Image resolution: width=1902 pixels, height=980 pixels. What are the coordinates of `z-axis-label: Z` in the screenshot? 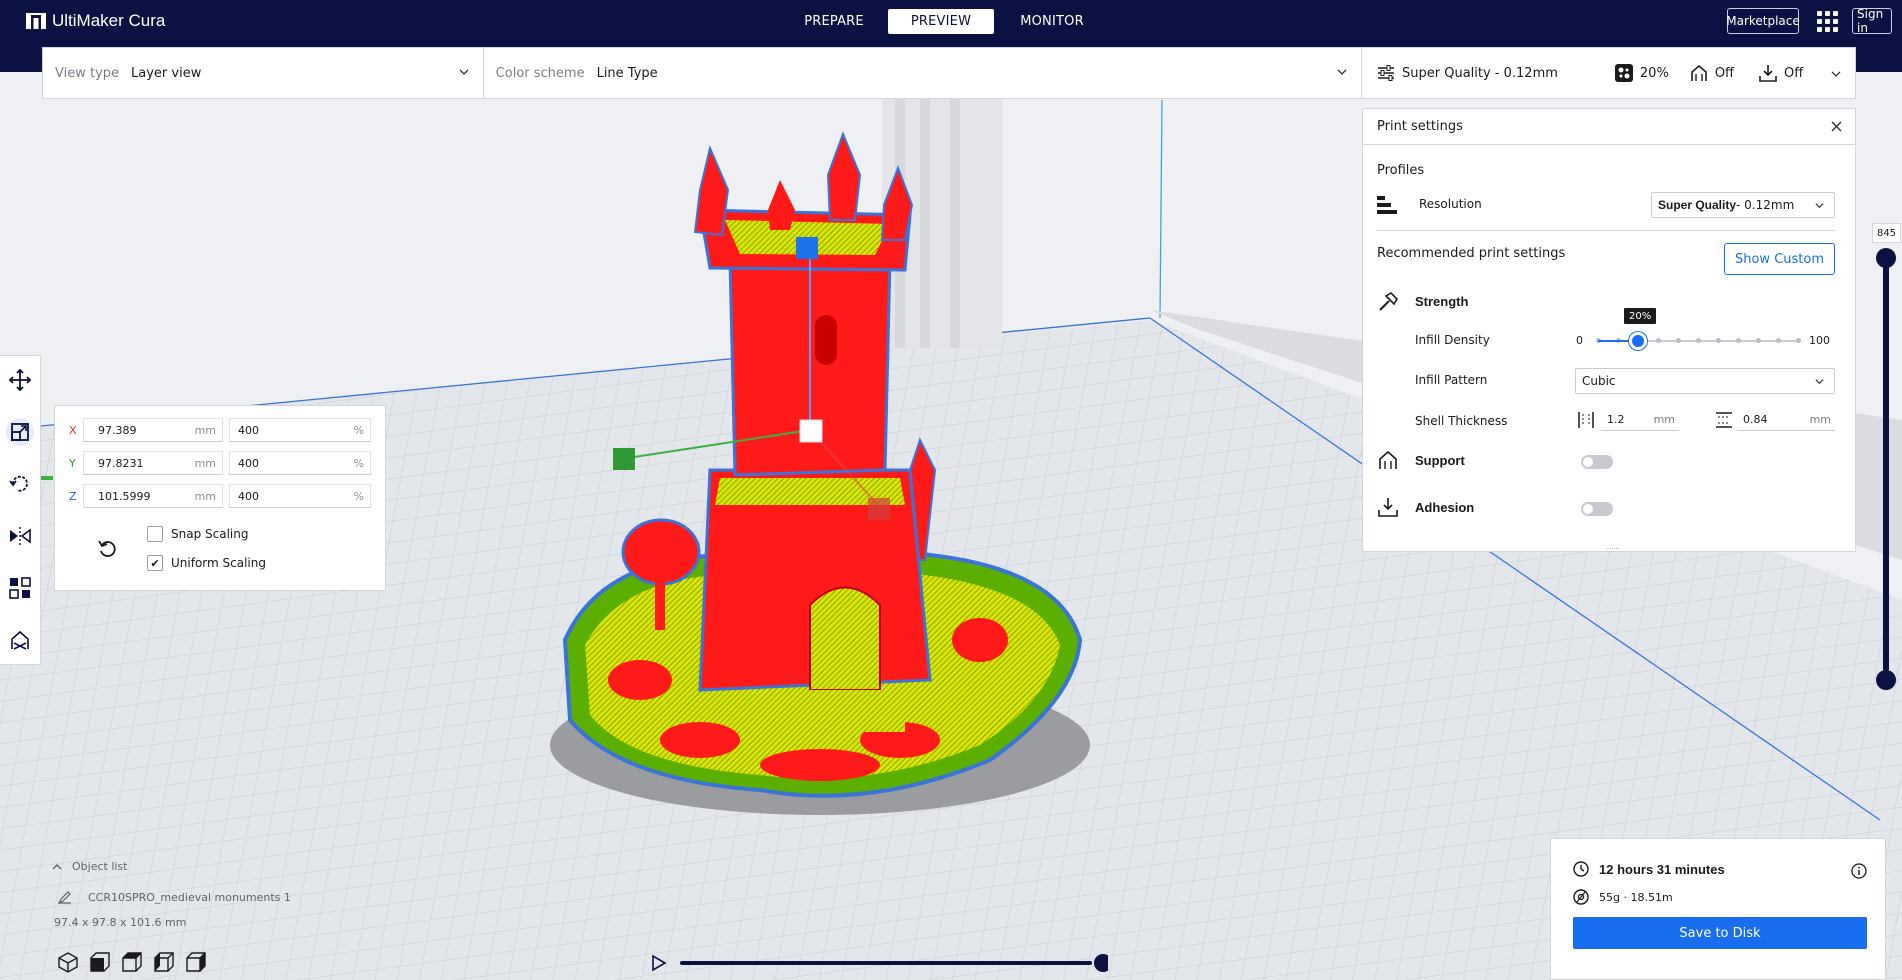 It's located at (73, 496).